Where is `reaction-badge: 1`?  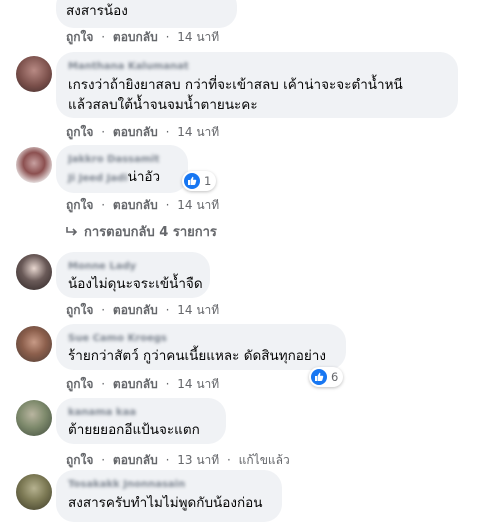
reaction-badge: 1 is located at coordinates (199, 181).